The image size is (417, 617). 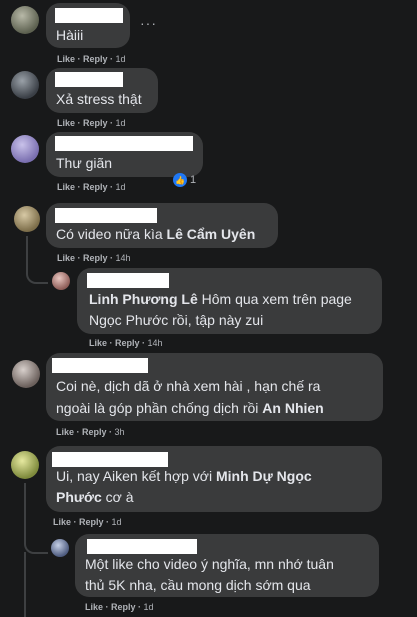 What do you see at coordinates (84, 163) in the screenshot?
I see `comment-text: Thư giãn` at bounding box center [84, 163].